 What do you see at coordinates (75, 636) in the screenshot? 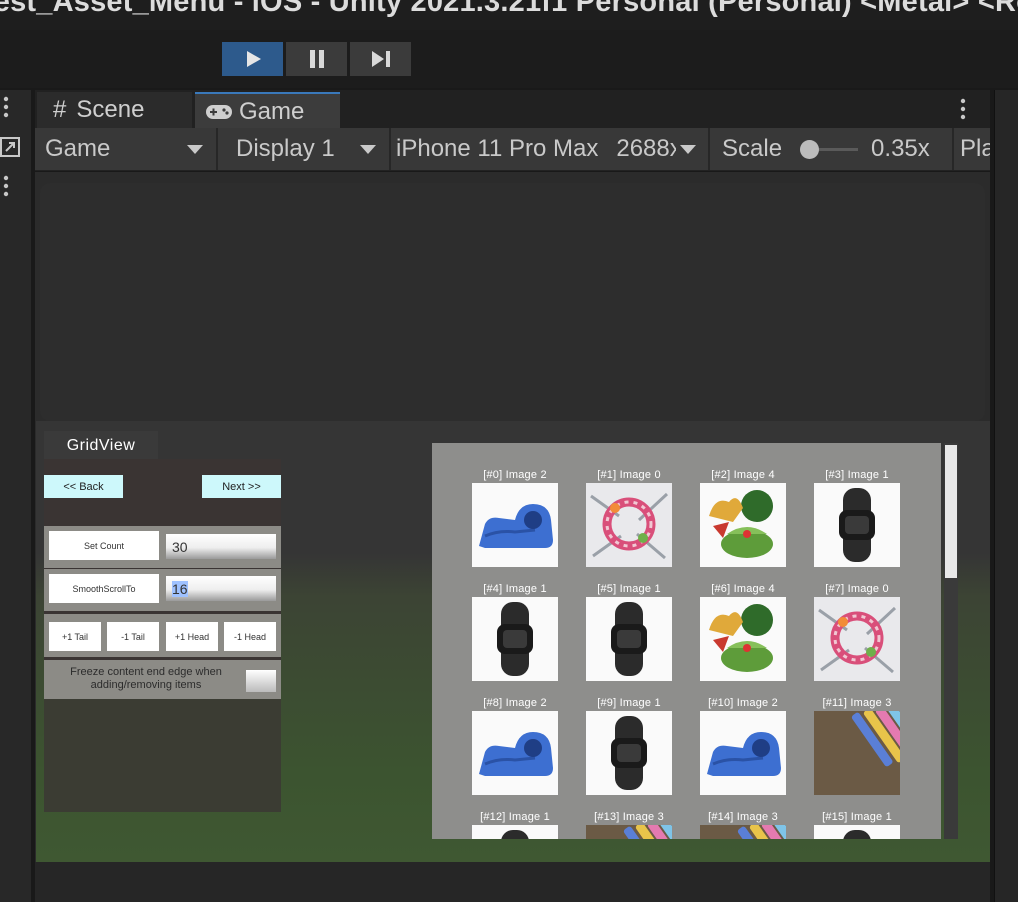
I see `add-tail-button: +1 Tail` at bounding box center [75, 636].